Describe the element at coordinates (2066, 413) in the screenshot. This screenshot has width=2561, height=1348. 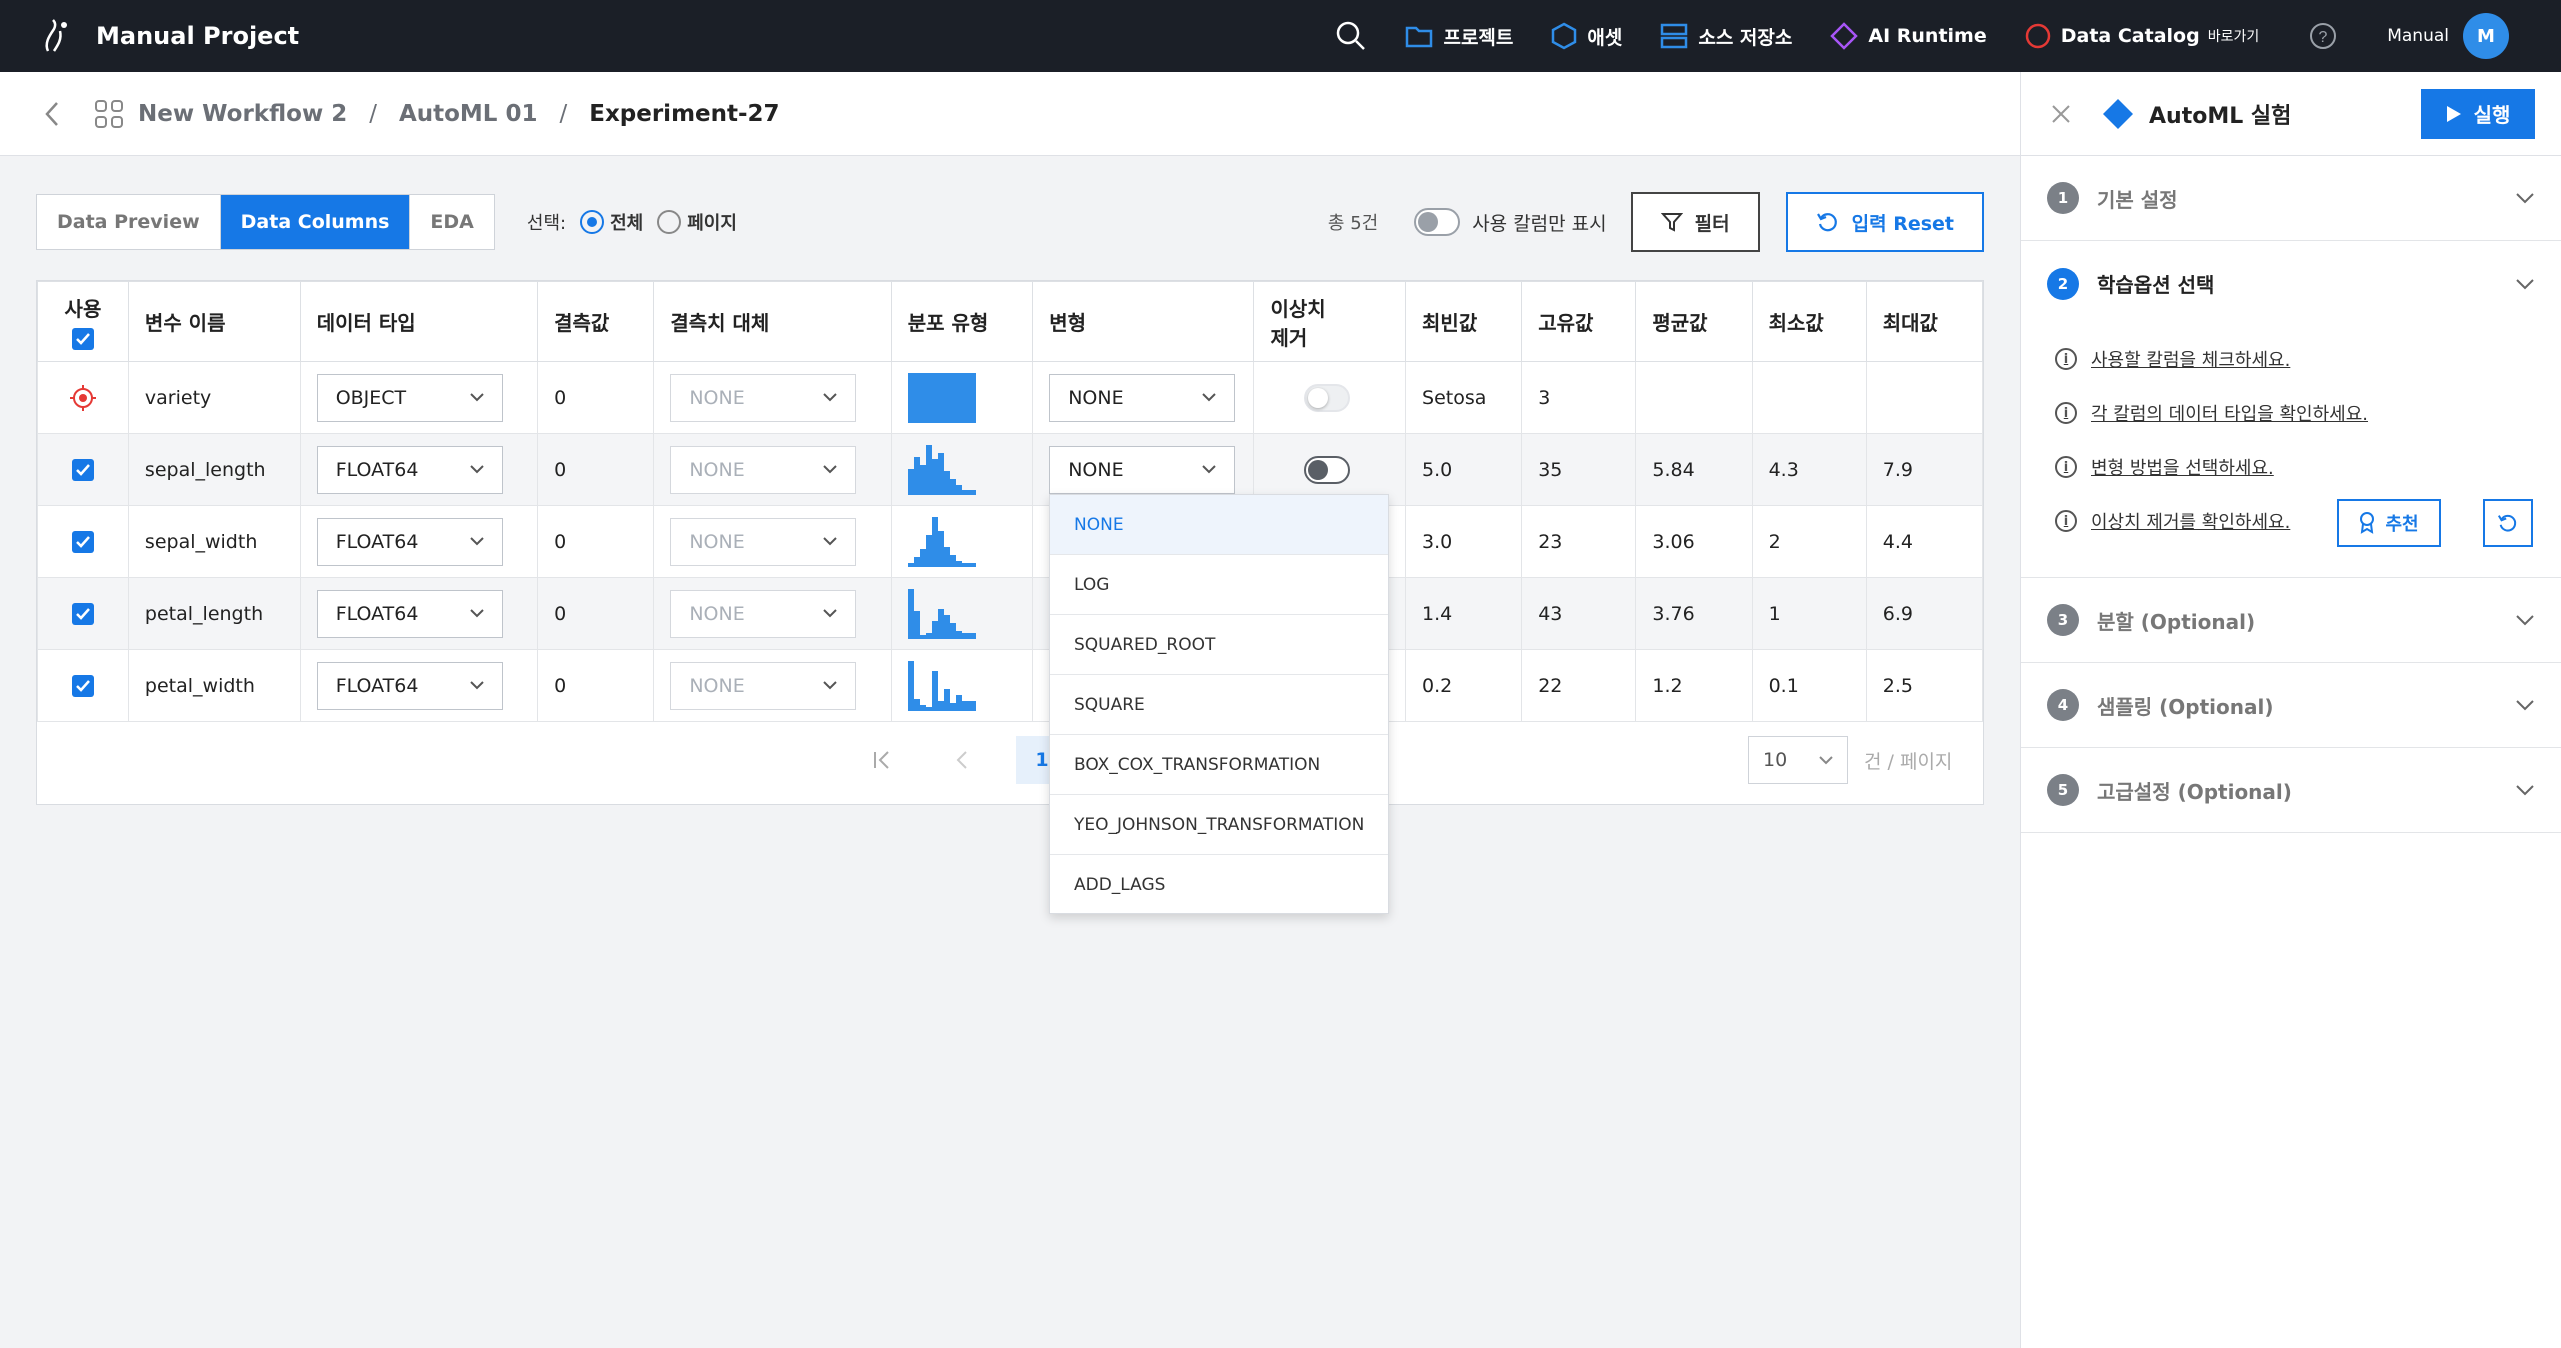
I see `info-icon: i` at that location.